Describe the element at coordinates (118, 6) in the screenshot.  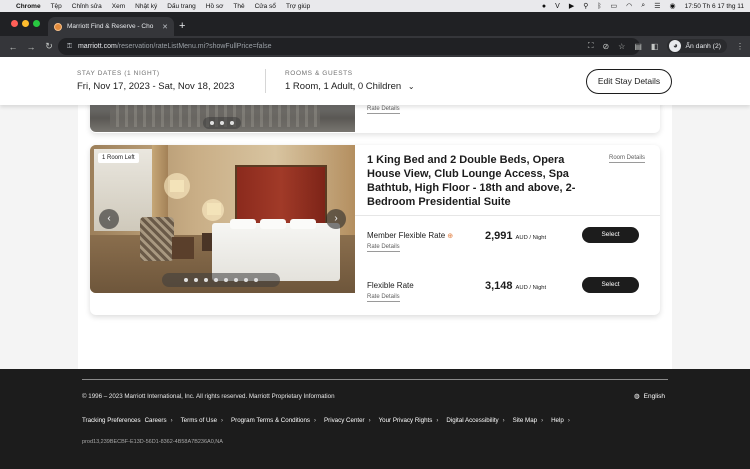
I see `menu-view: Xem` at that location.